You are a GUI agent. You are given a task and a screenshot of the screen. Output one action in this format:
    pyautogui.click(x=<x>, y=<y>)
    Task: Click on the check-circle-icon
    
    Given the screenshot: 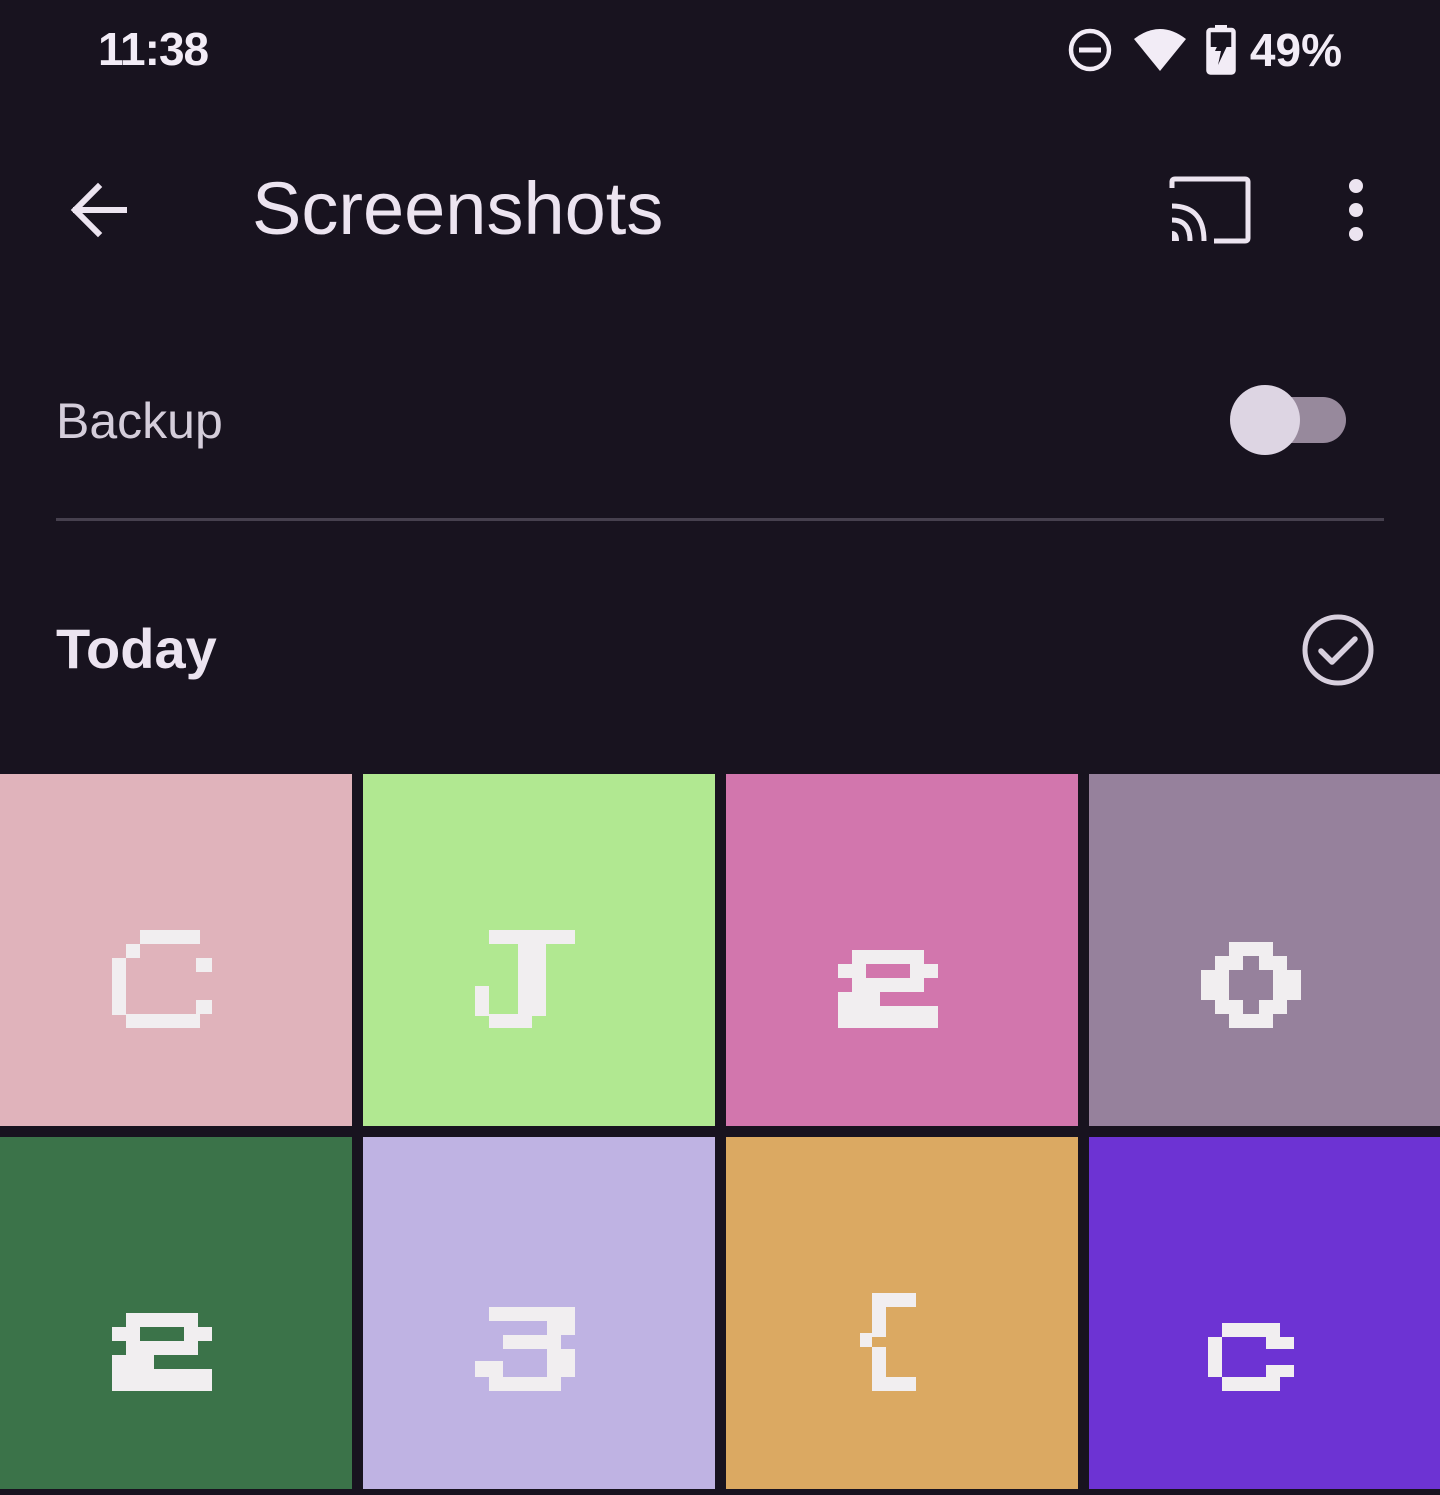 What is the action you would take?
    pyautogui.click(x=1338, y=650)
    